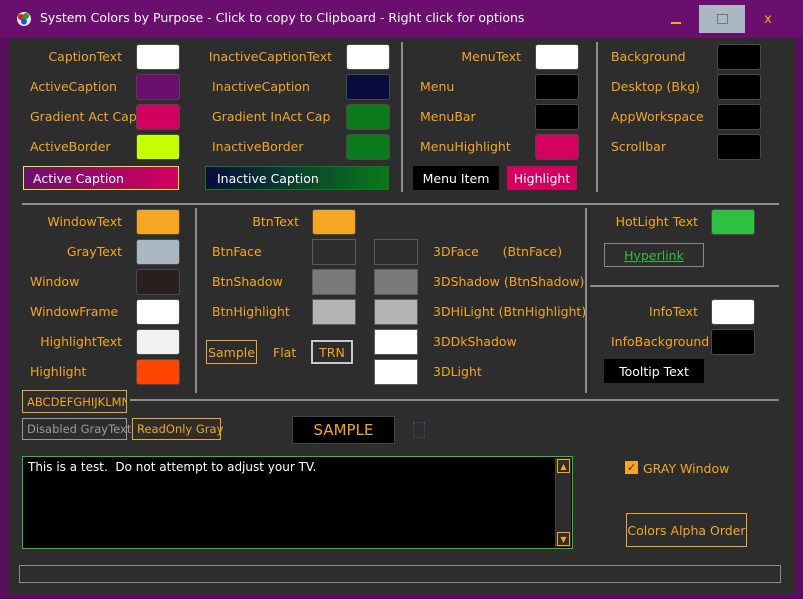  I want to click on minimize-button, so click(676, 19).